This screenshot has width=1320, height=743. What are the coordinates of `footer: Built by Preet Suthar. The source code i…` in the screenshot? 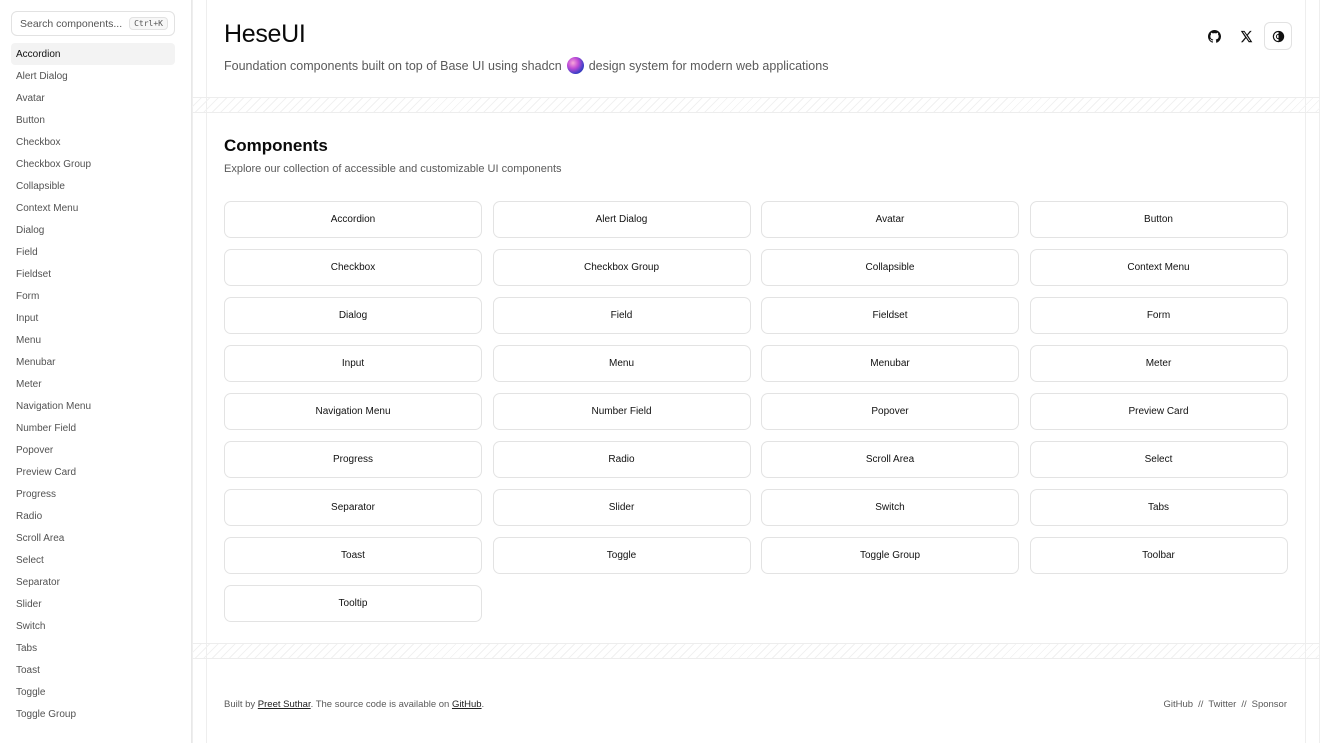 It's located at (755, 704).